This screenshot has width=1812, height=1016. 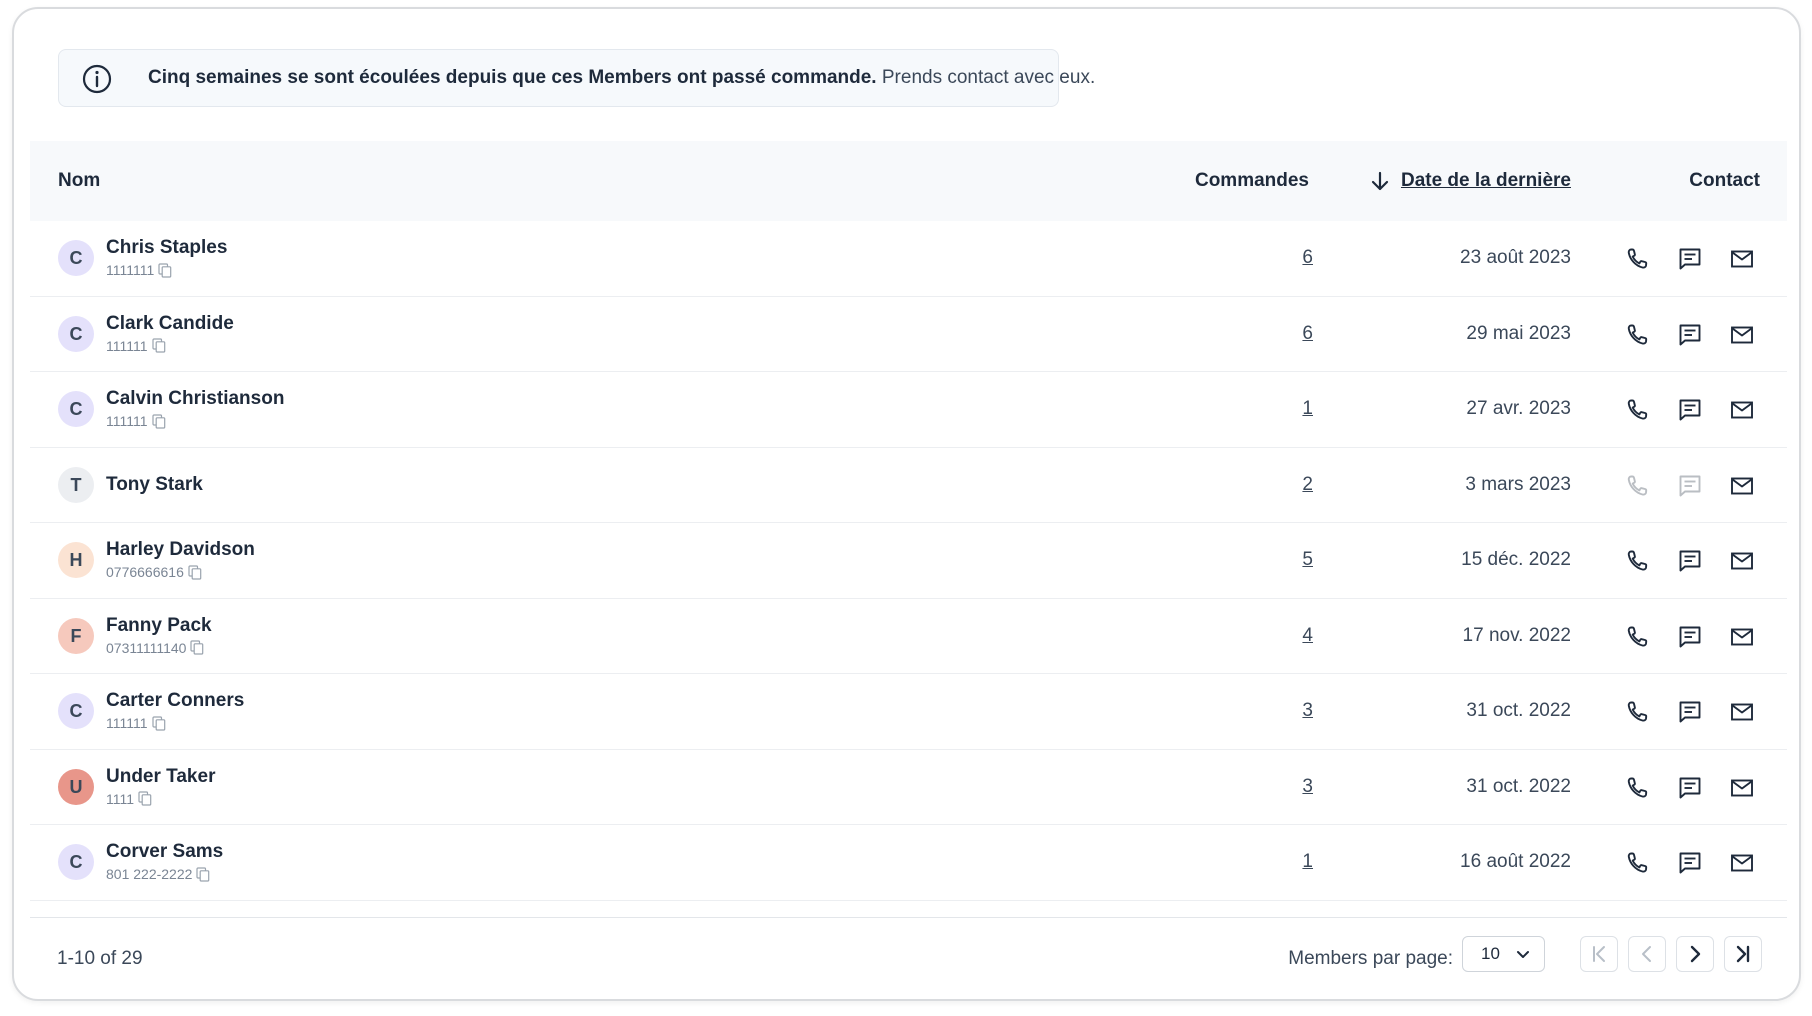 I want to click on member-name: Clark Candide, so click(x=170, y=324).